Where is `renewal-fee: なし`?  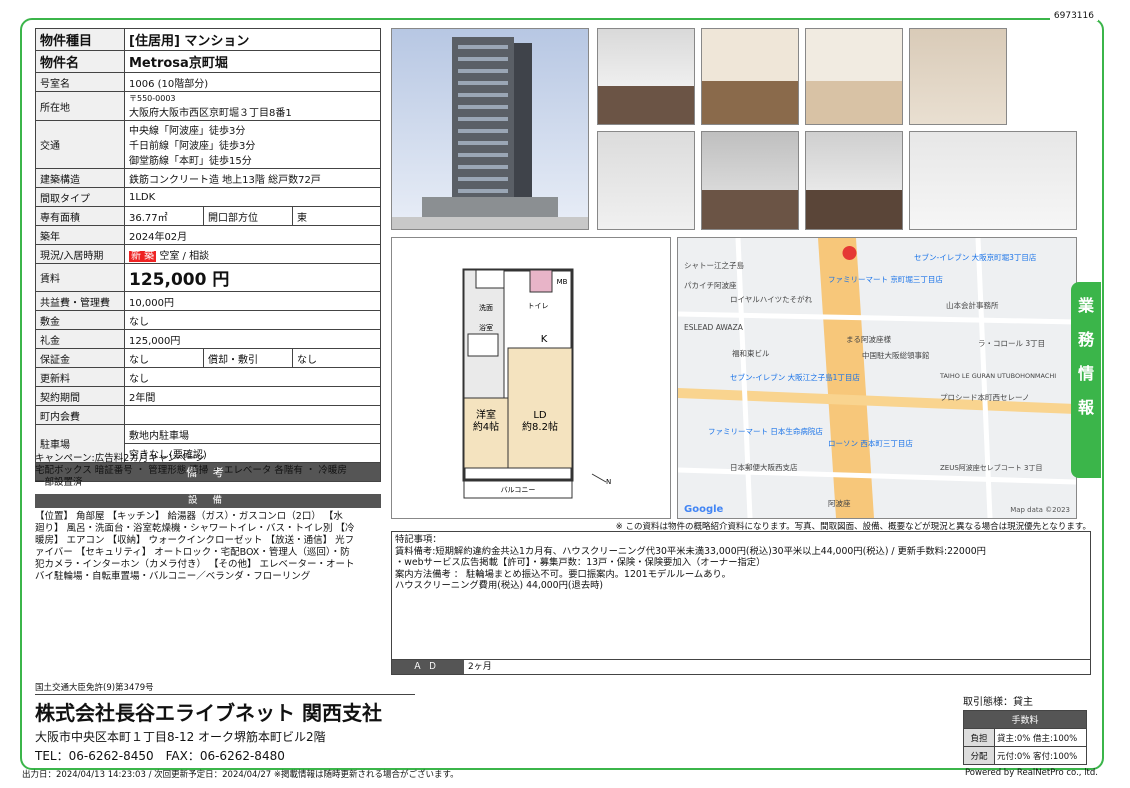 renewal-fee: なし is located at coordinates (252, 377).